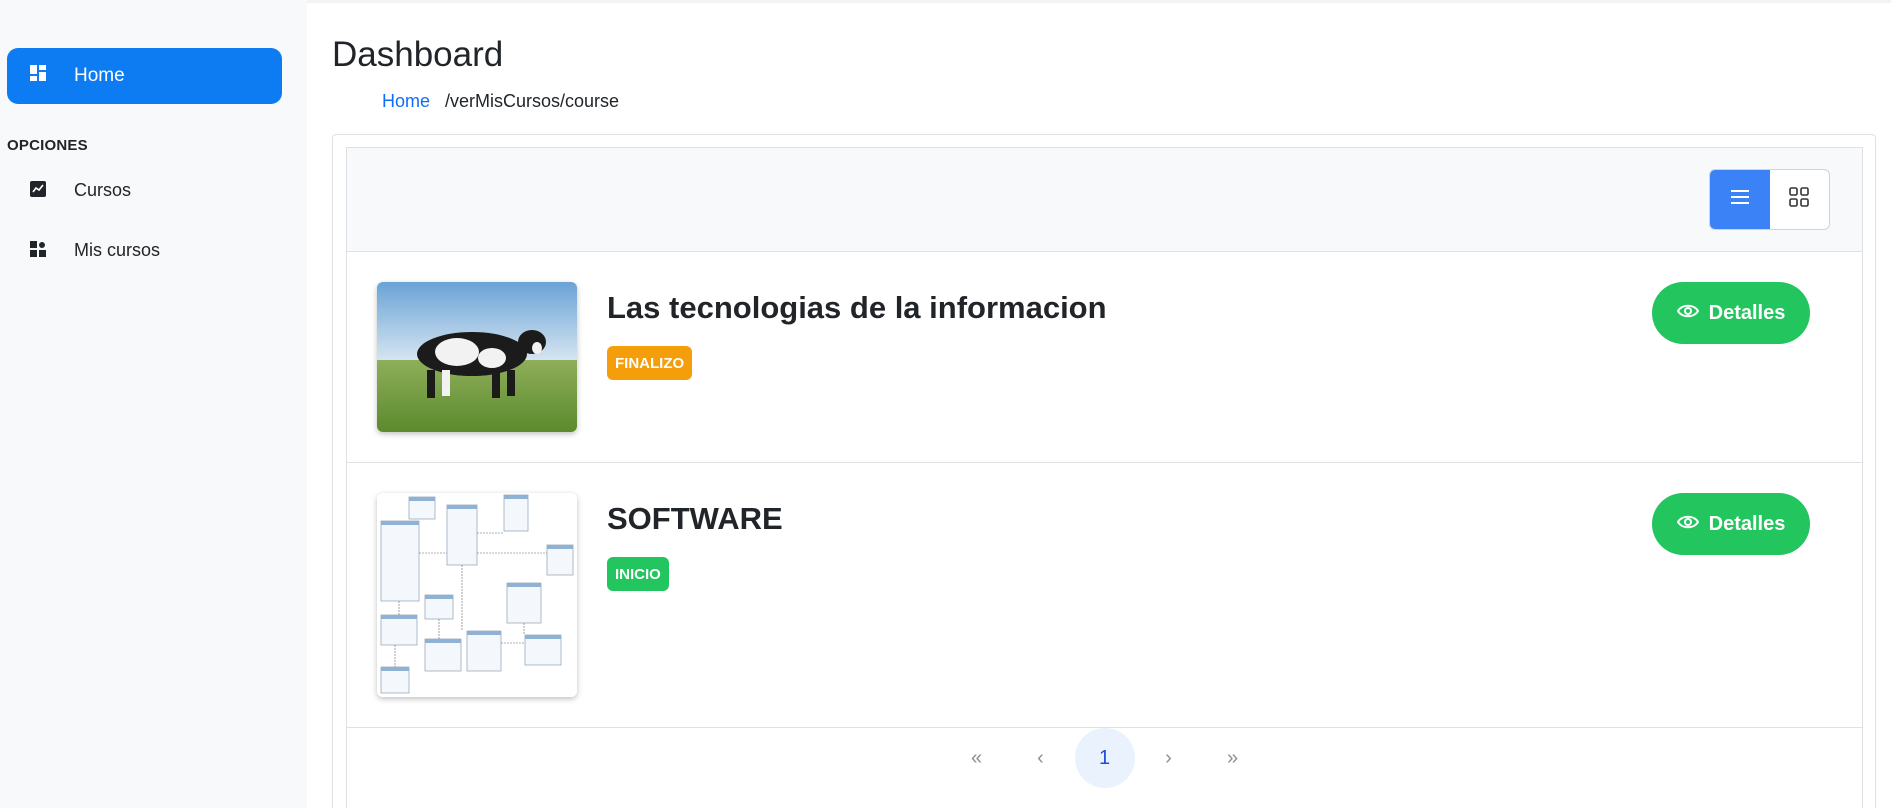 This screenshot has width=1891, height=808. I want to click on page-title: Dashboard, so click(418, 54).